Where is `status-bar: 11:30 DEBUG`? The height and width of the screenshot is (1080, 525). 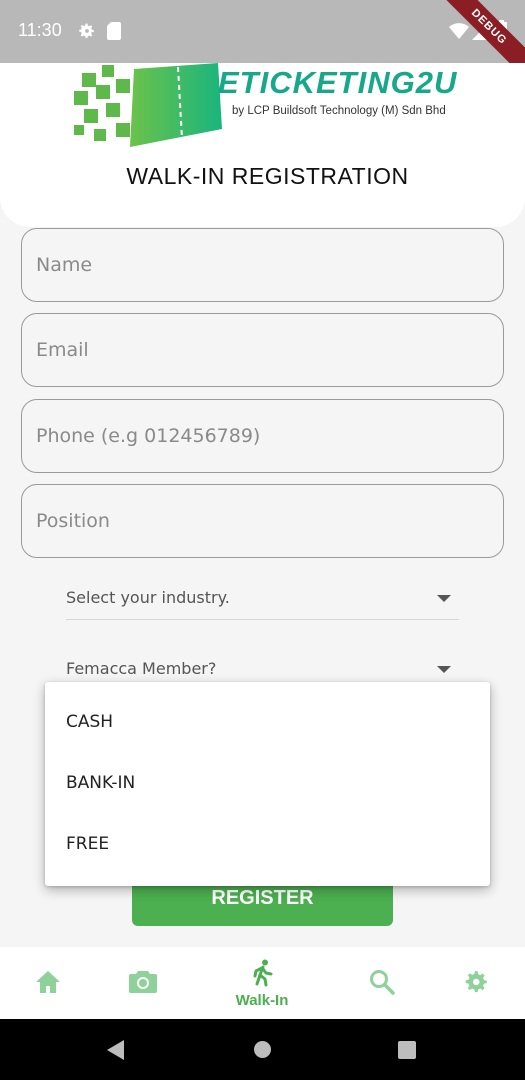 status-bar: 11:30 DEBUG is located at coordinates (262, 42).